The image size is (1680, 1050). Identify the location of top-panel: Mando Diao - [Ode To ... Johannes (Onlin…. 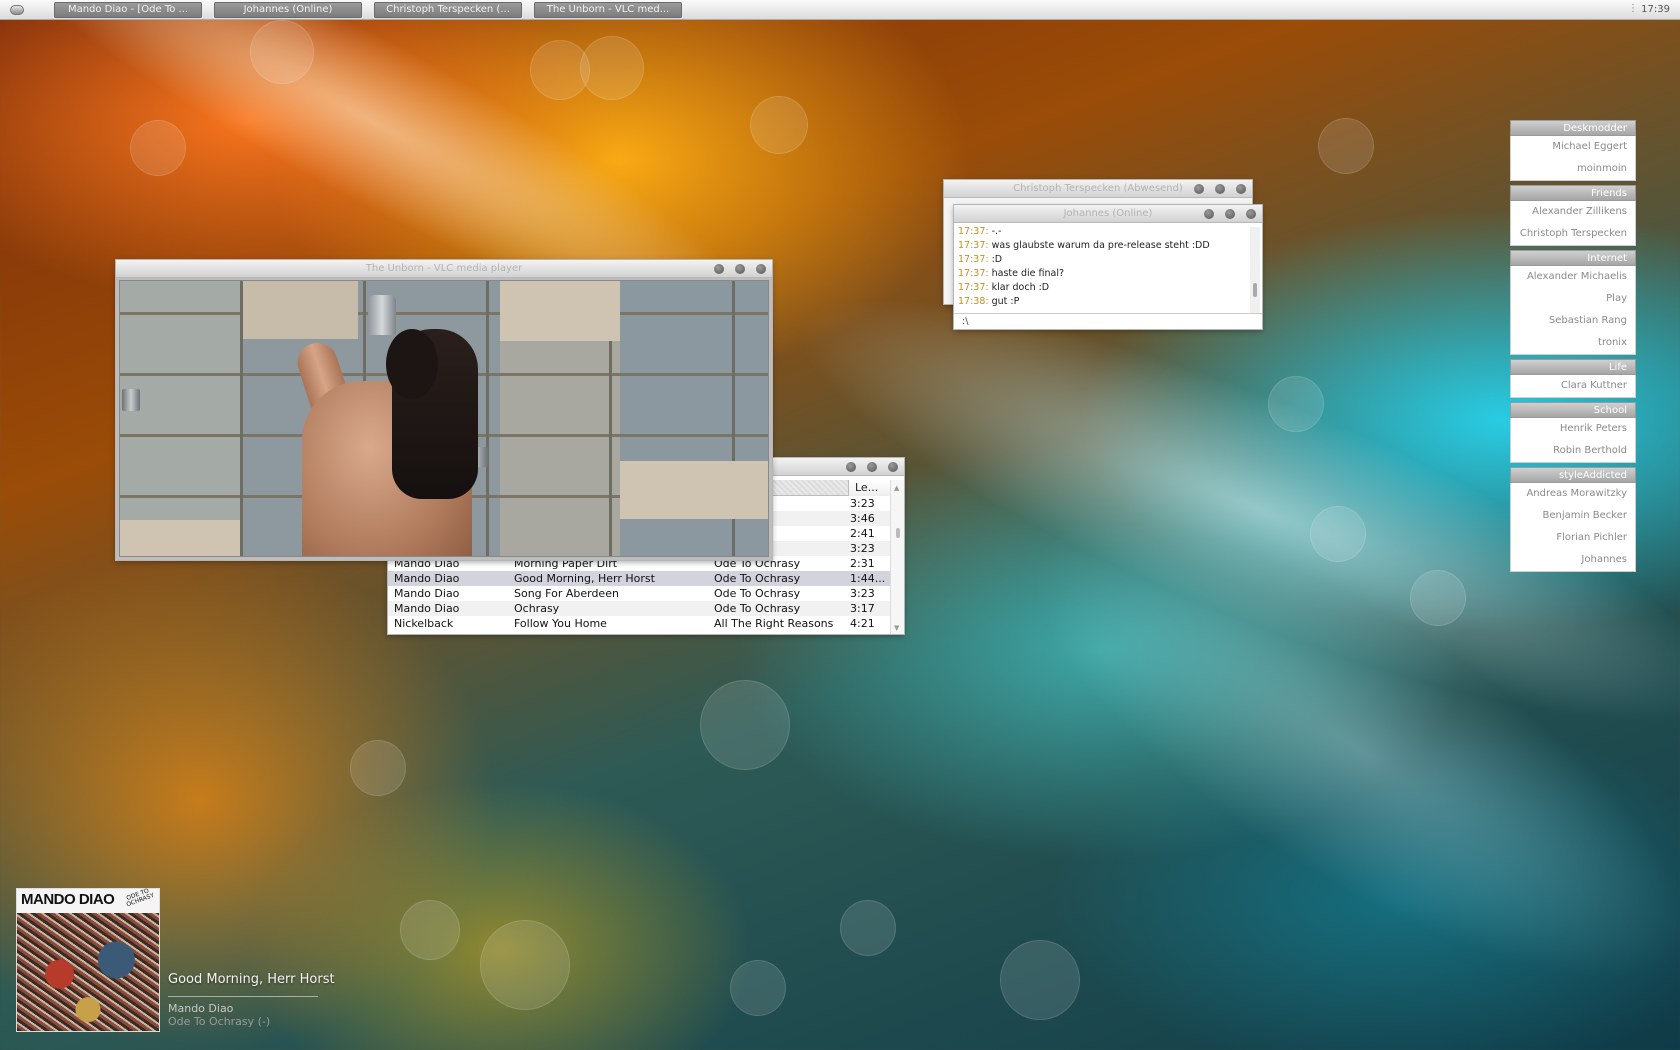
(840, 10).